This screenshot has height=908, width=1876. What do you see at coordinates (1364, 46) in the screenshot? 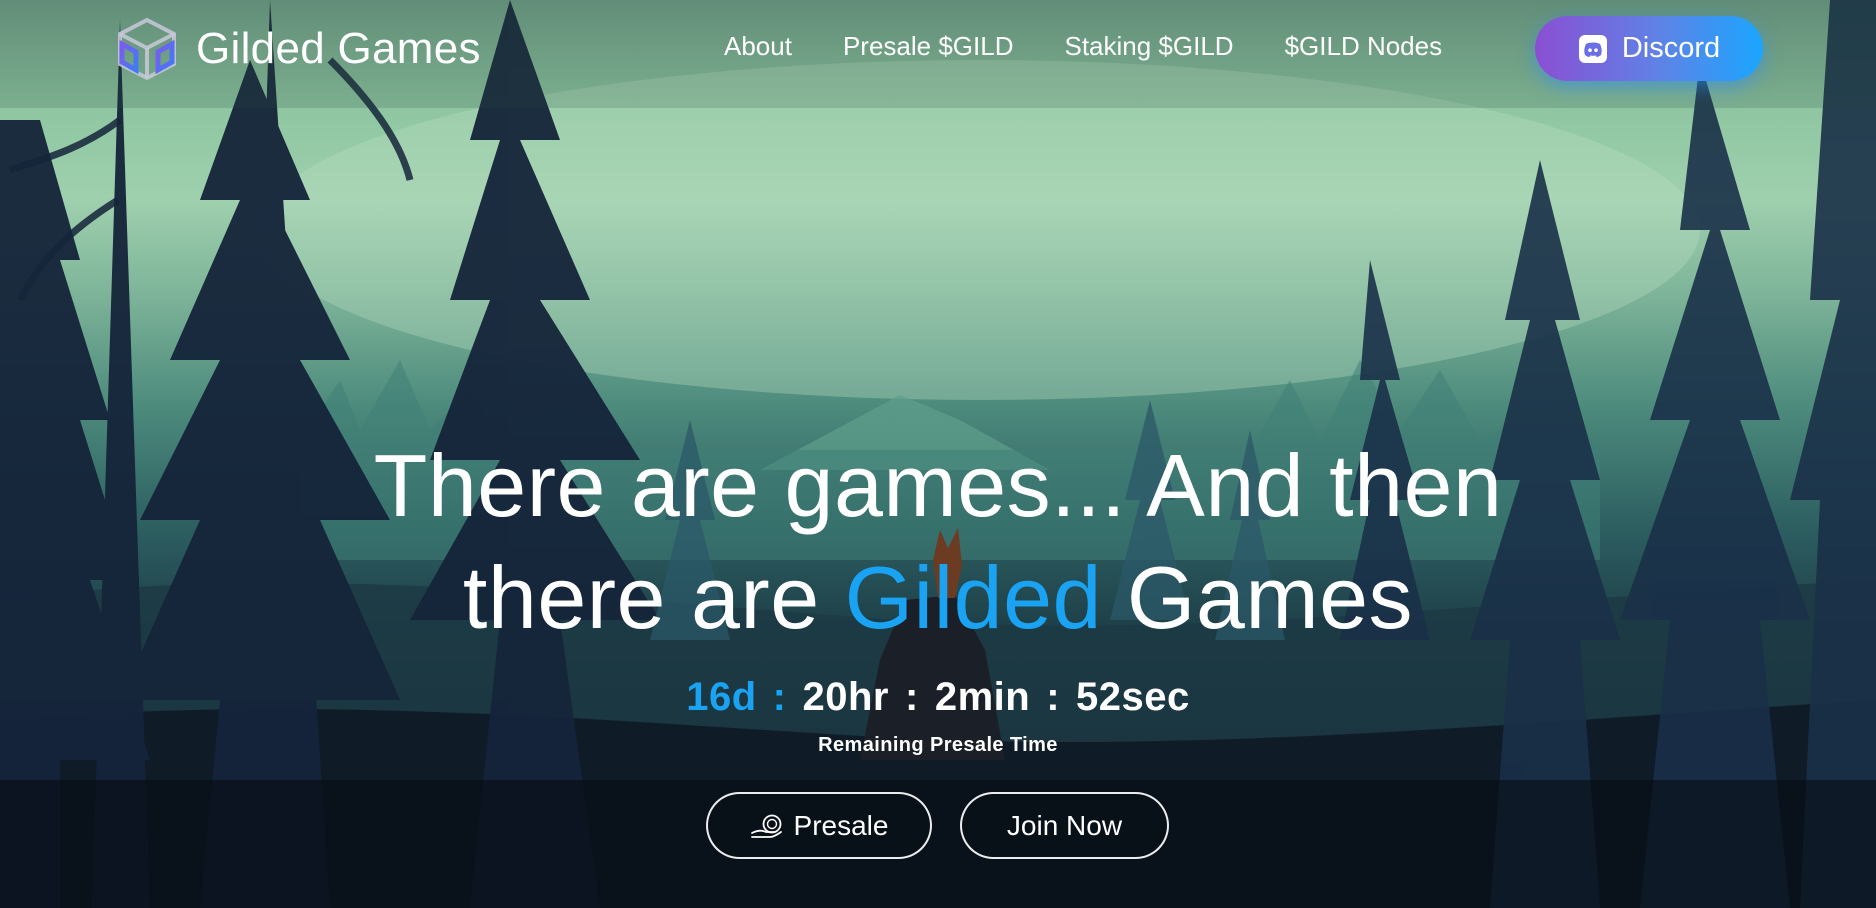
I see `nav-gild-nodes: $GILD Nodes` at bounding box center [1364, 46].